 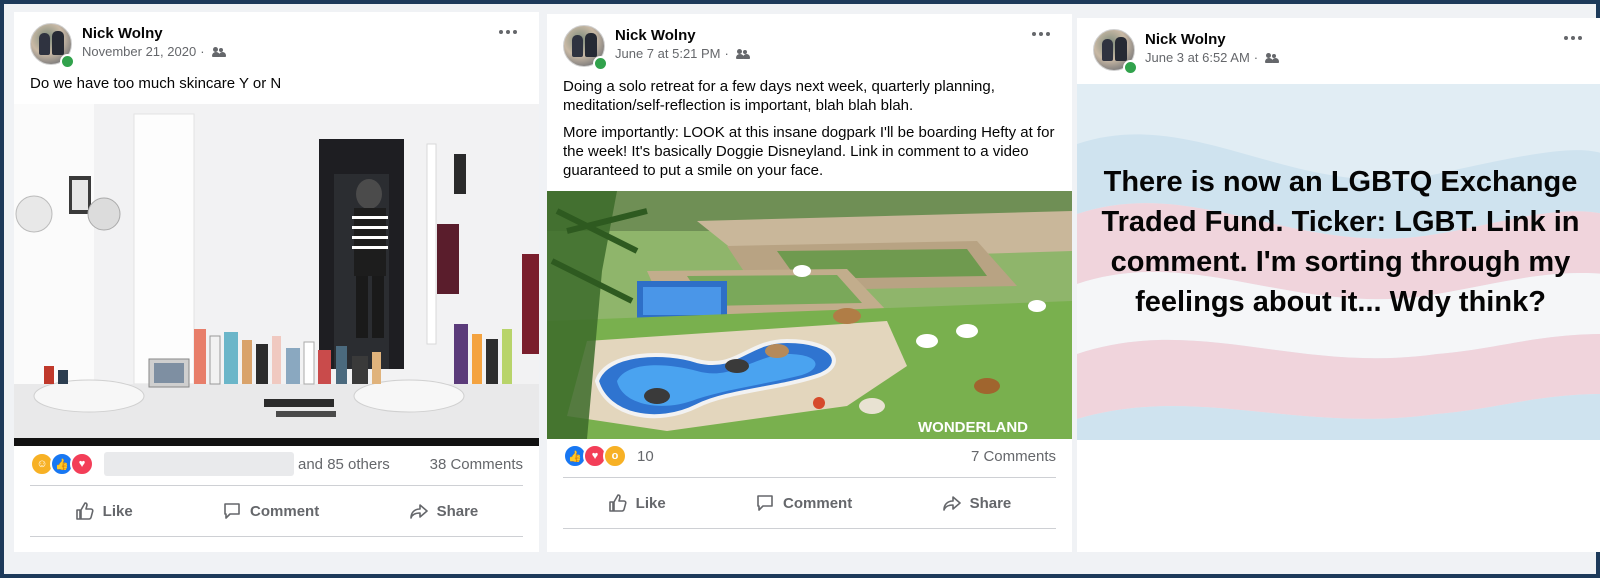 What do you see at coordinates (809, 42) in the screenshot?
I see `post-header: Nick Wolny June 7 at 5:21 PM ·` at bounding box center [809, 42].